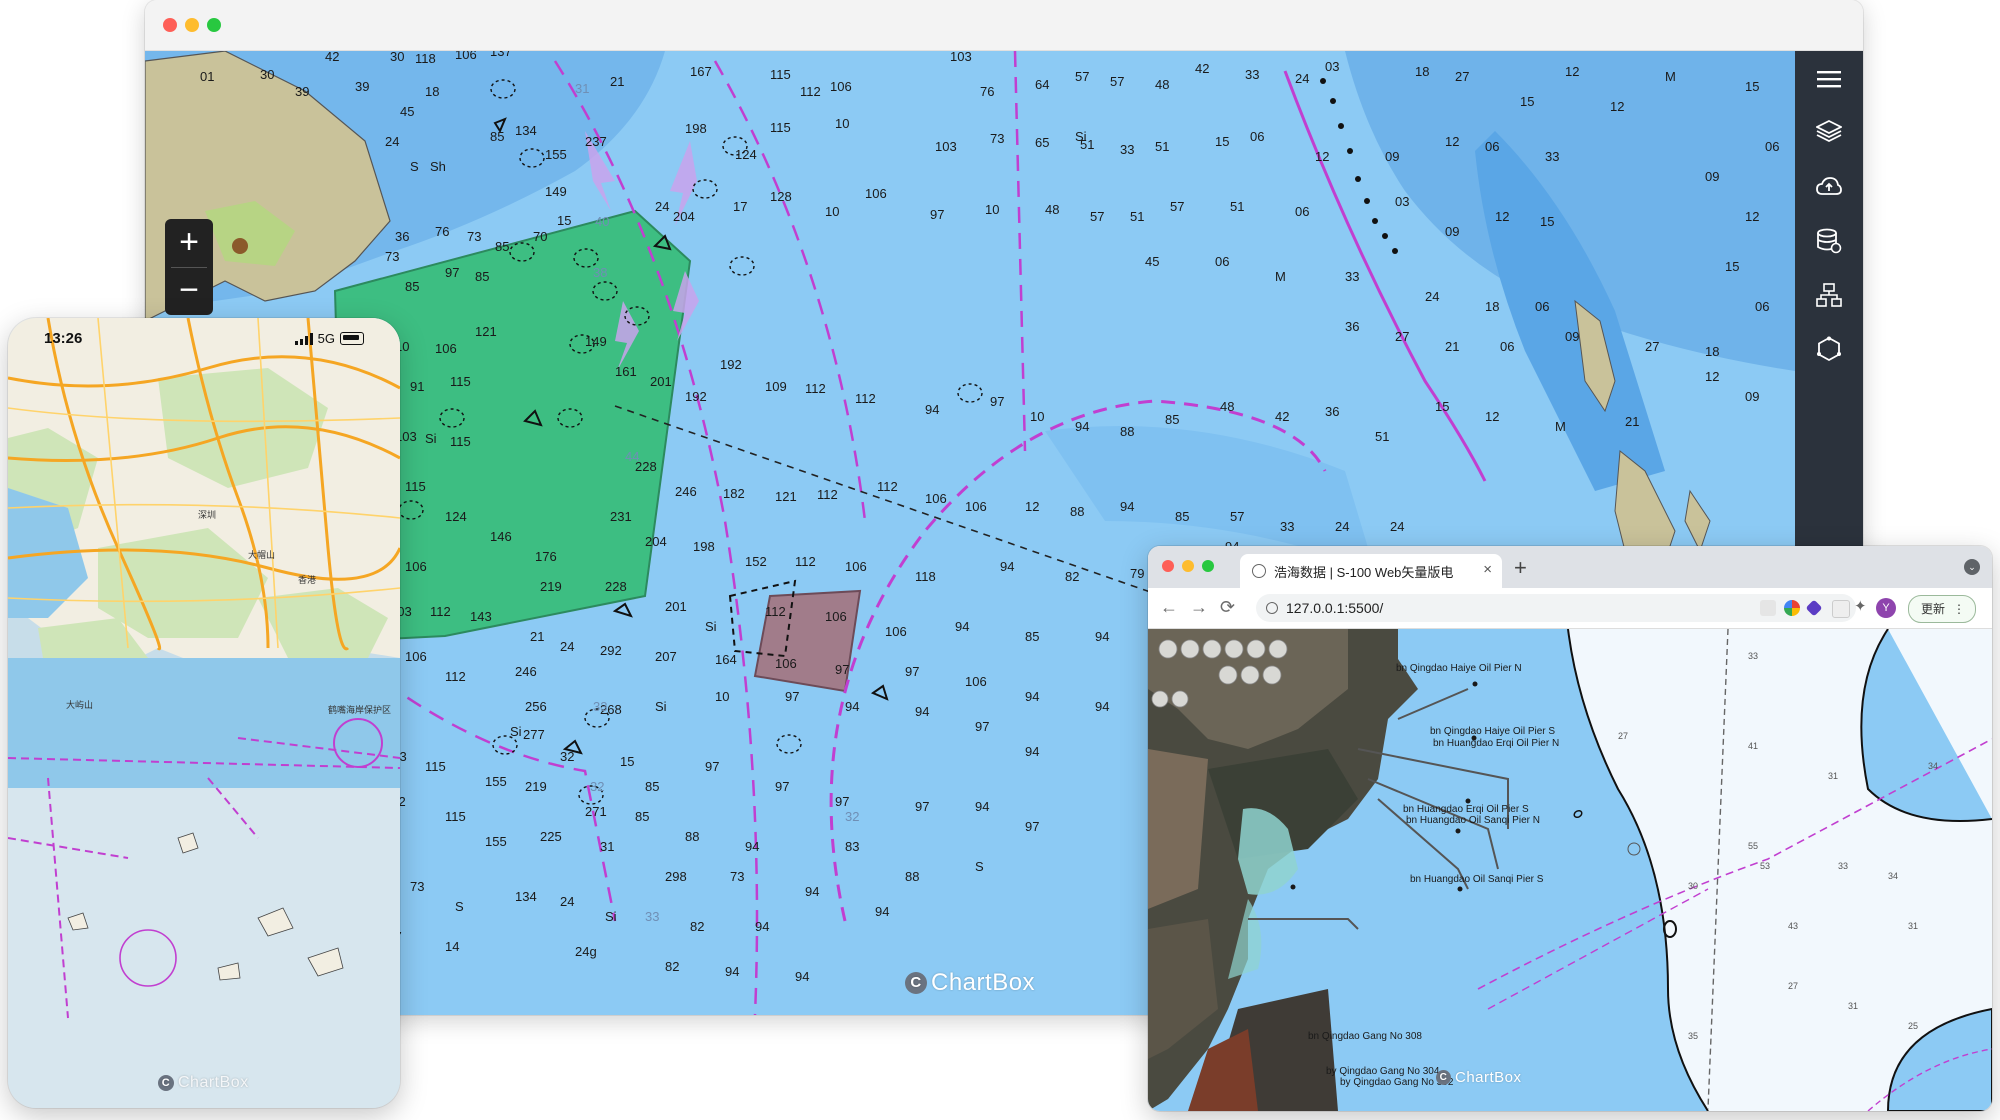 Image resolution: width=2000 pixels, height=1120 pixels. I want to click on chartbox-logo-icon: C, so click(166, 1083).